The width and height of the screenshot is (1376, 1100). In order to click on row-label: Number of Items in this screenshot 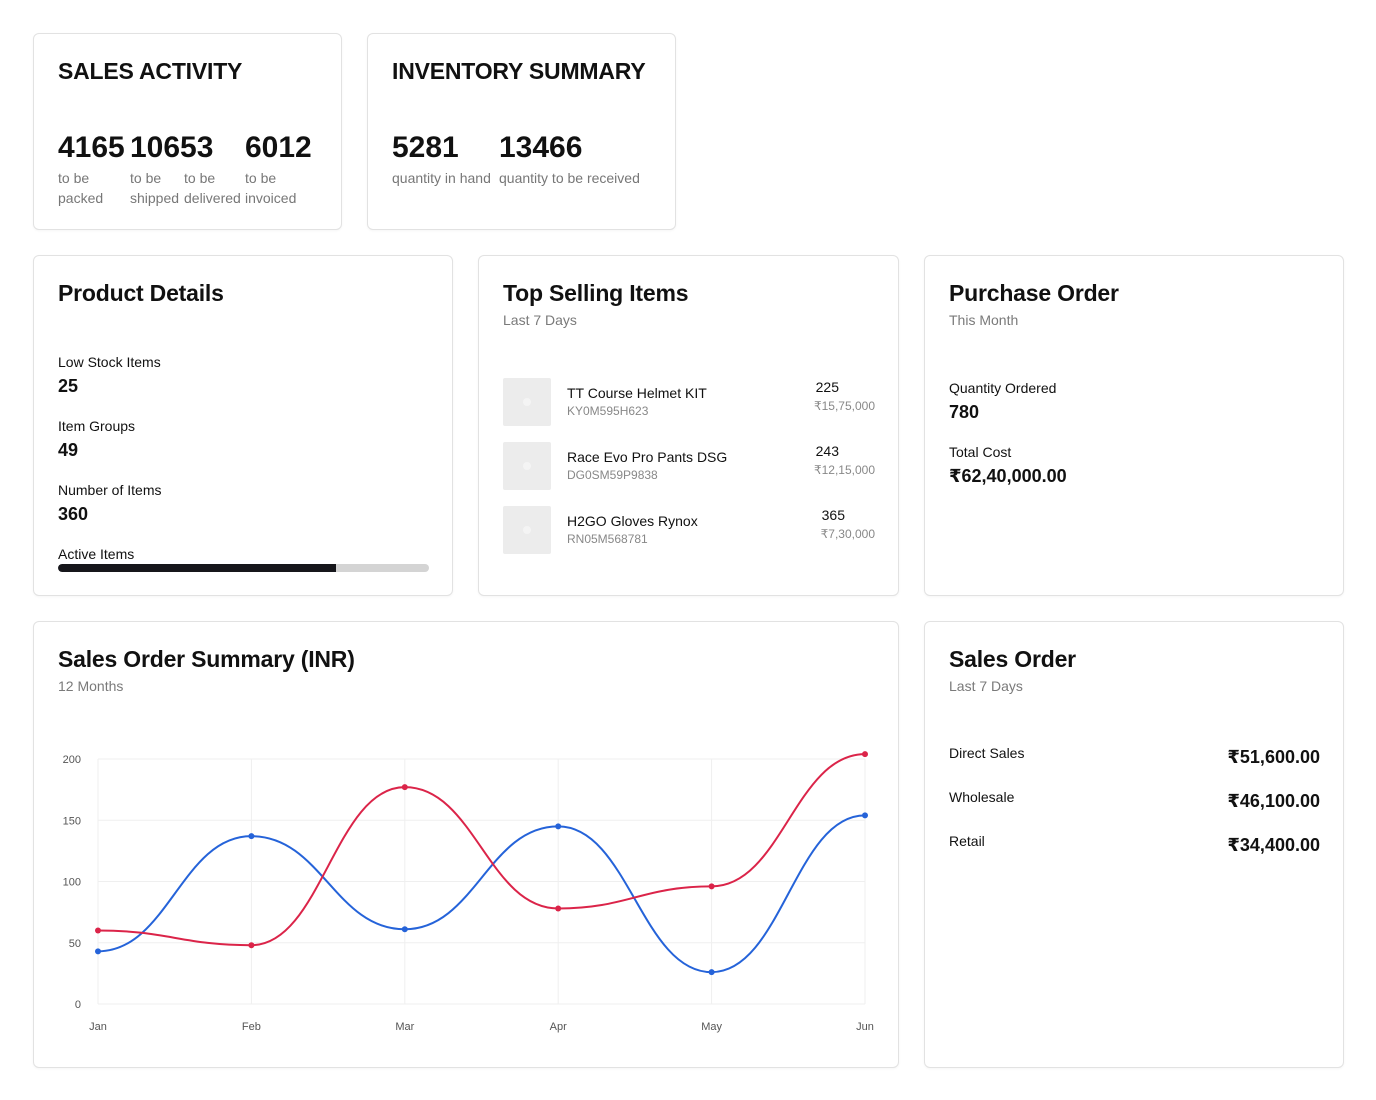, I will do `click(110, 490)`.